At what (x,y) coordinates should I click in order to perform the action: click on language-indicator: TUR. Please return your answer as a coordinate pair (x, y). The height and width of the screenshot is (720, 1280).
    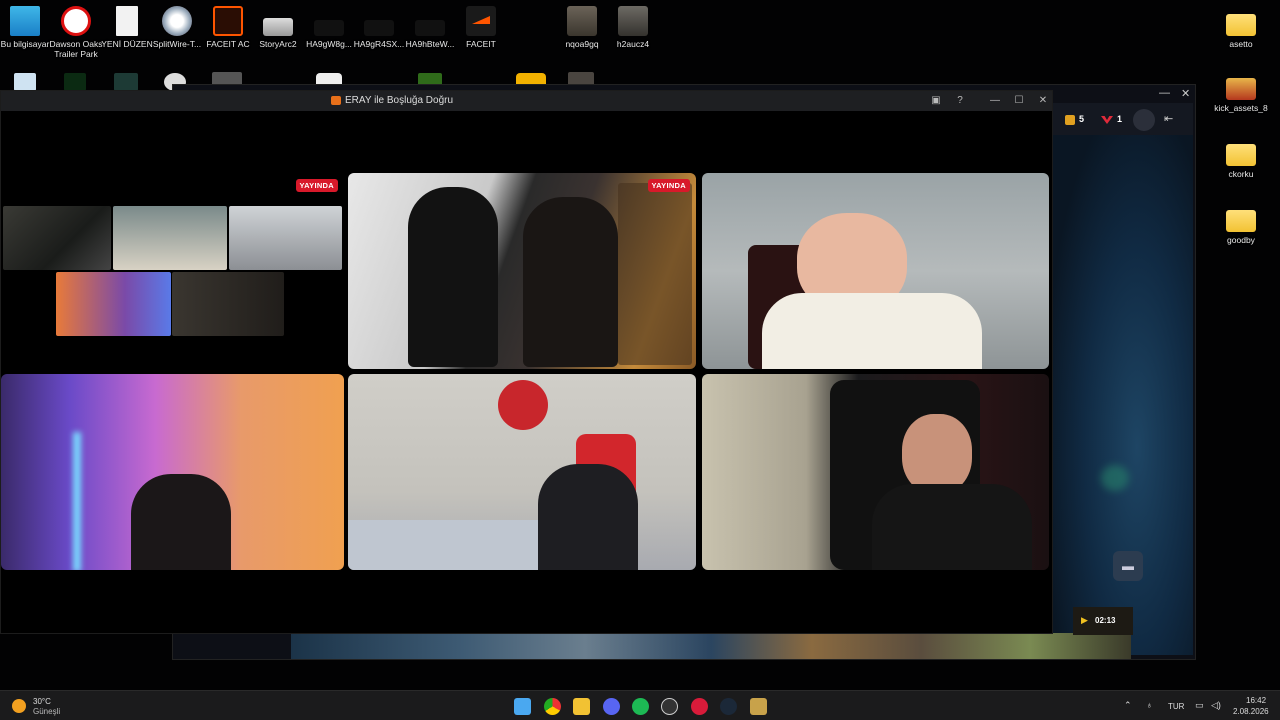
    Looking at the image, I should click on (1176, 706).